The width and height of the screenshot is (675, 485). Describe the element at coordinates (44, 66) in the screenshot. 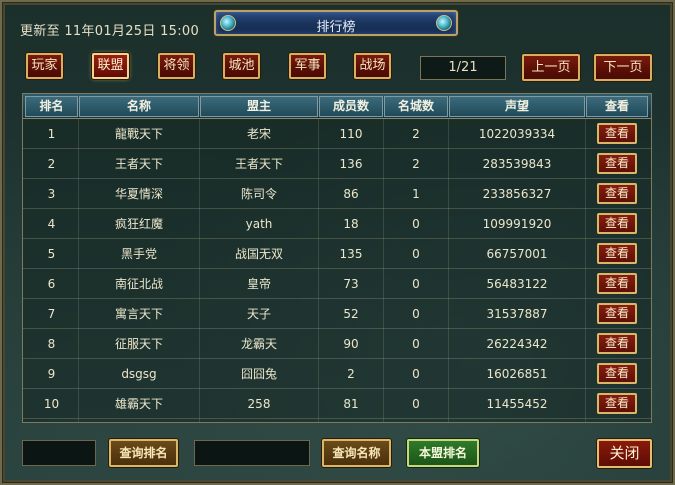

I see `tab-players: 玩家` at that location.